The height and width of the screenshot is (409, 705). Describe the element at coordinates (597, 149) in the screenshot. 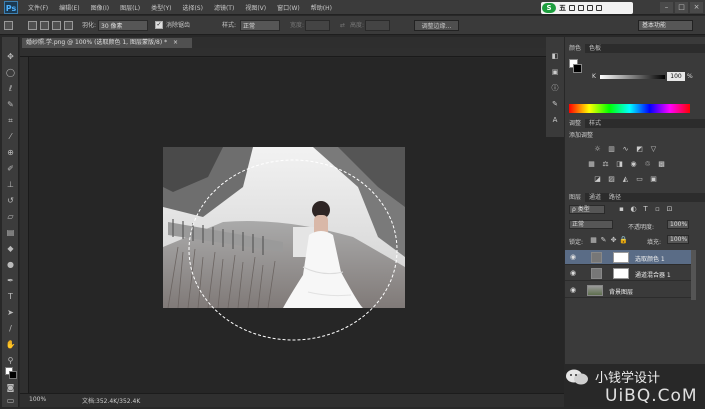

I see `brightness-icon: ☼` at that location.